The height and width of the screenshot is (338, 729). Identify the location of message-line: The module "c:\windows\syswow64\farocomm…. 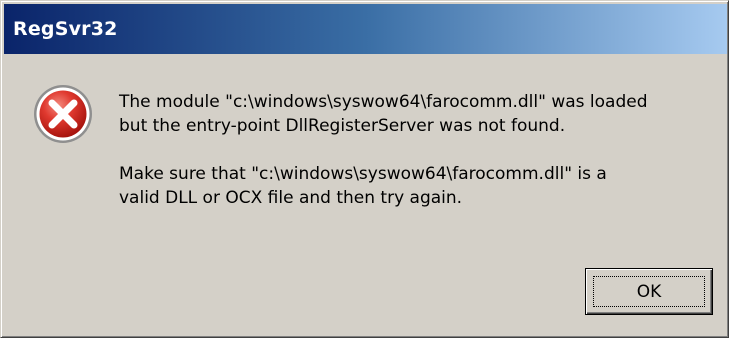
(383, 102).